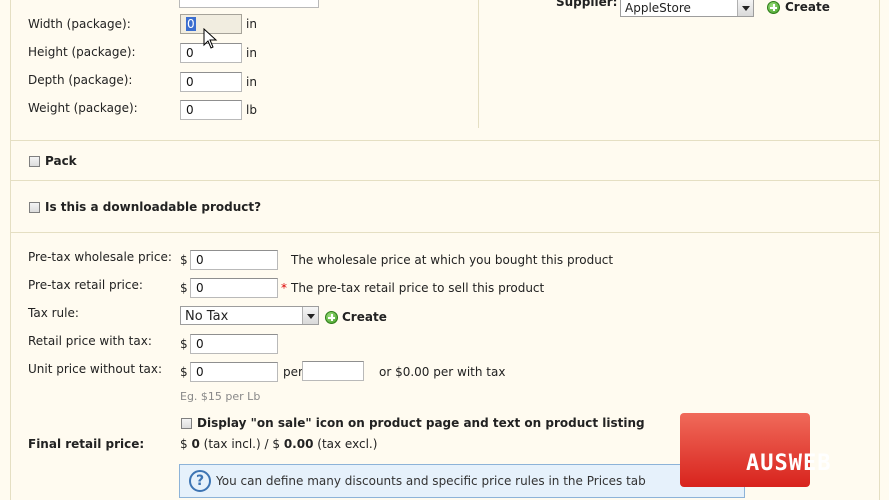  Describe the element at coordinates (186, 423) in the screenshot. I see `on-sale-checkbox` at that location.